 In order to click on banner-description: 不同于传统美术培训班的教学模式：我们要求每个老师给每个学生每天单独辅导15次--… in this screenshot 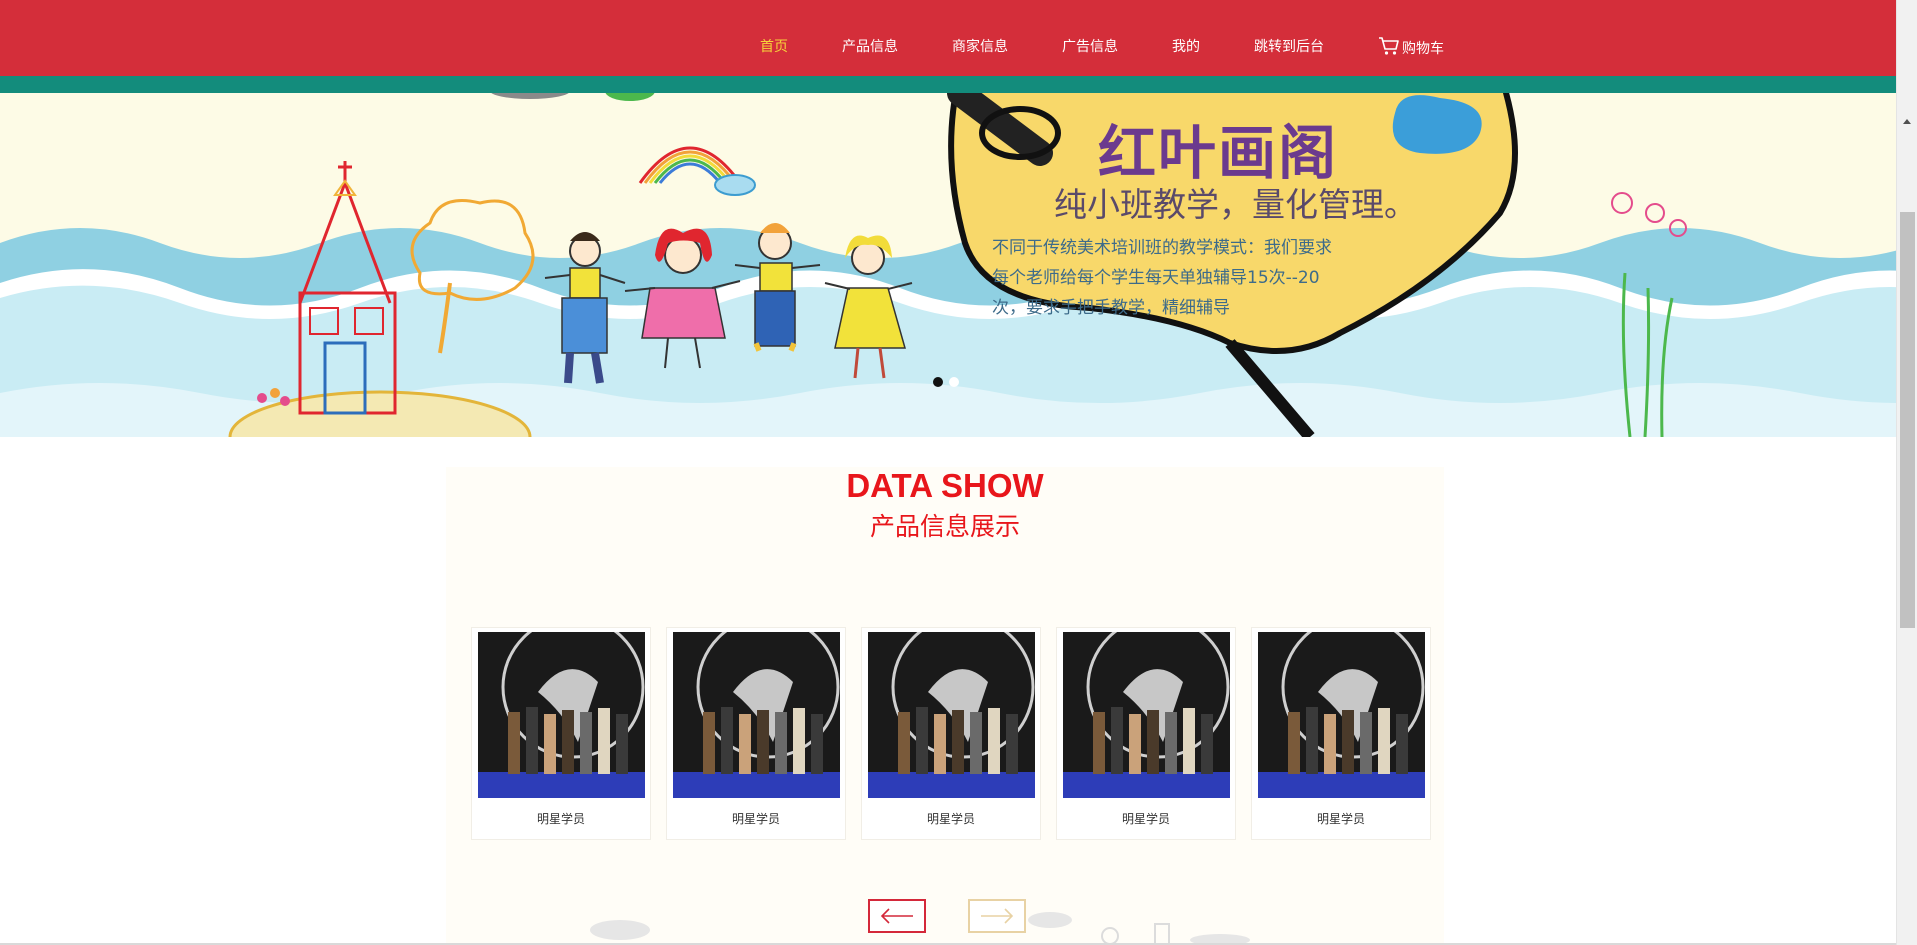, I will do `click(1162, 278)`.